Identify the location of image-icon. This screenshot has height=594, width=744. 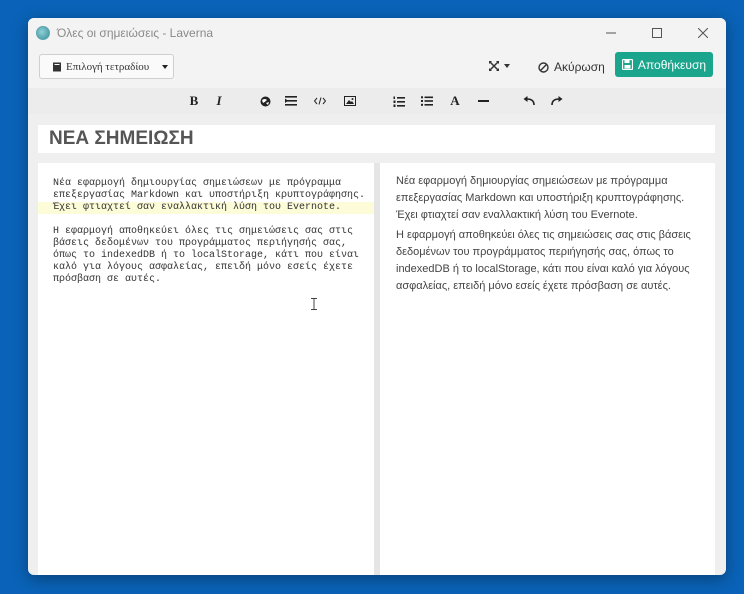
(350, 101).